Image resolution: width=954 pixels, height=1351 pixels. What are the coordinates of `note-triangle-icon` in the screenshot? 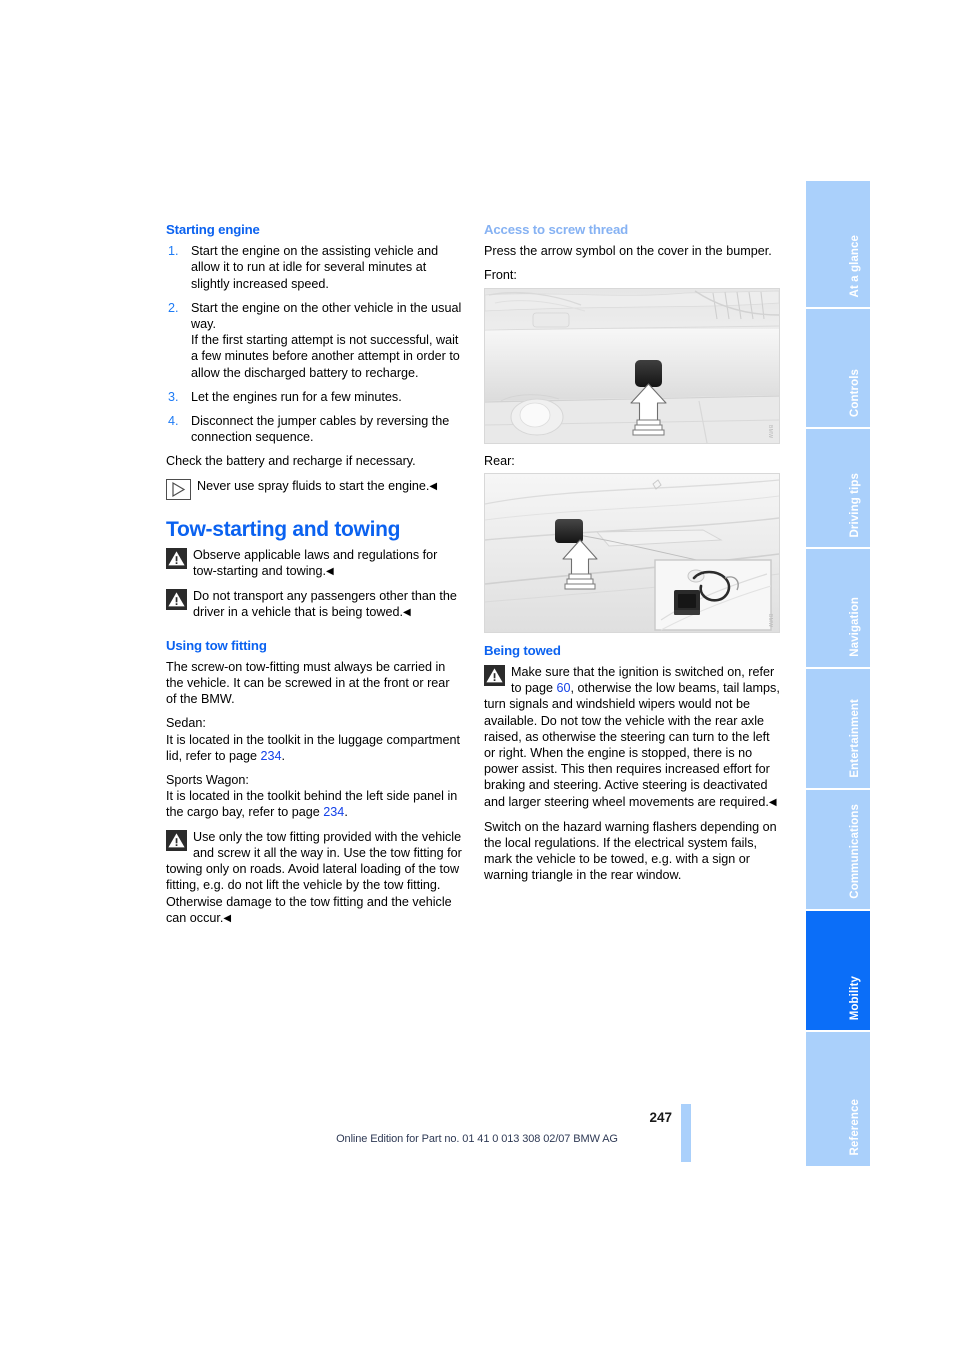 It's located at (178, 489).